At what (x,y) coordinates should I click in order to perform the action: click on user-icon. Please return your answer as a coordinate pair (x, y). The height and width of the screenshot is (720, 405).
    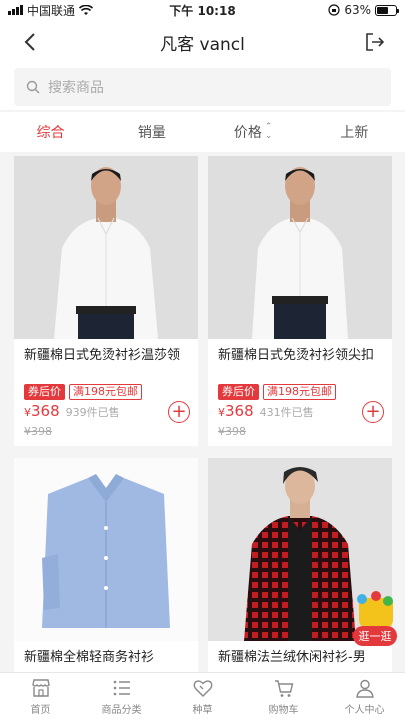
    Looking at the image, I should click on (364, 688).